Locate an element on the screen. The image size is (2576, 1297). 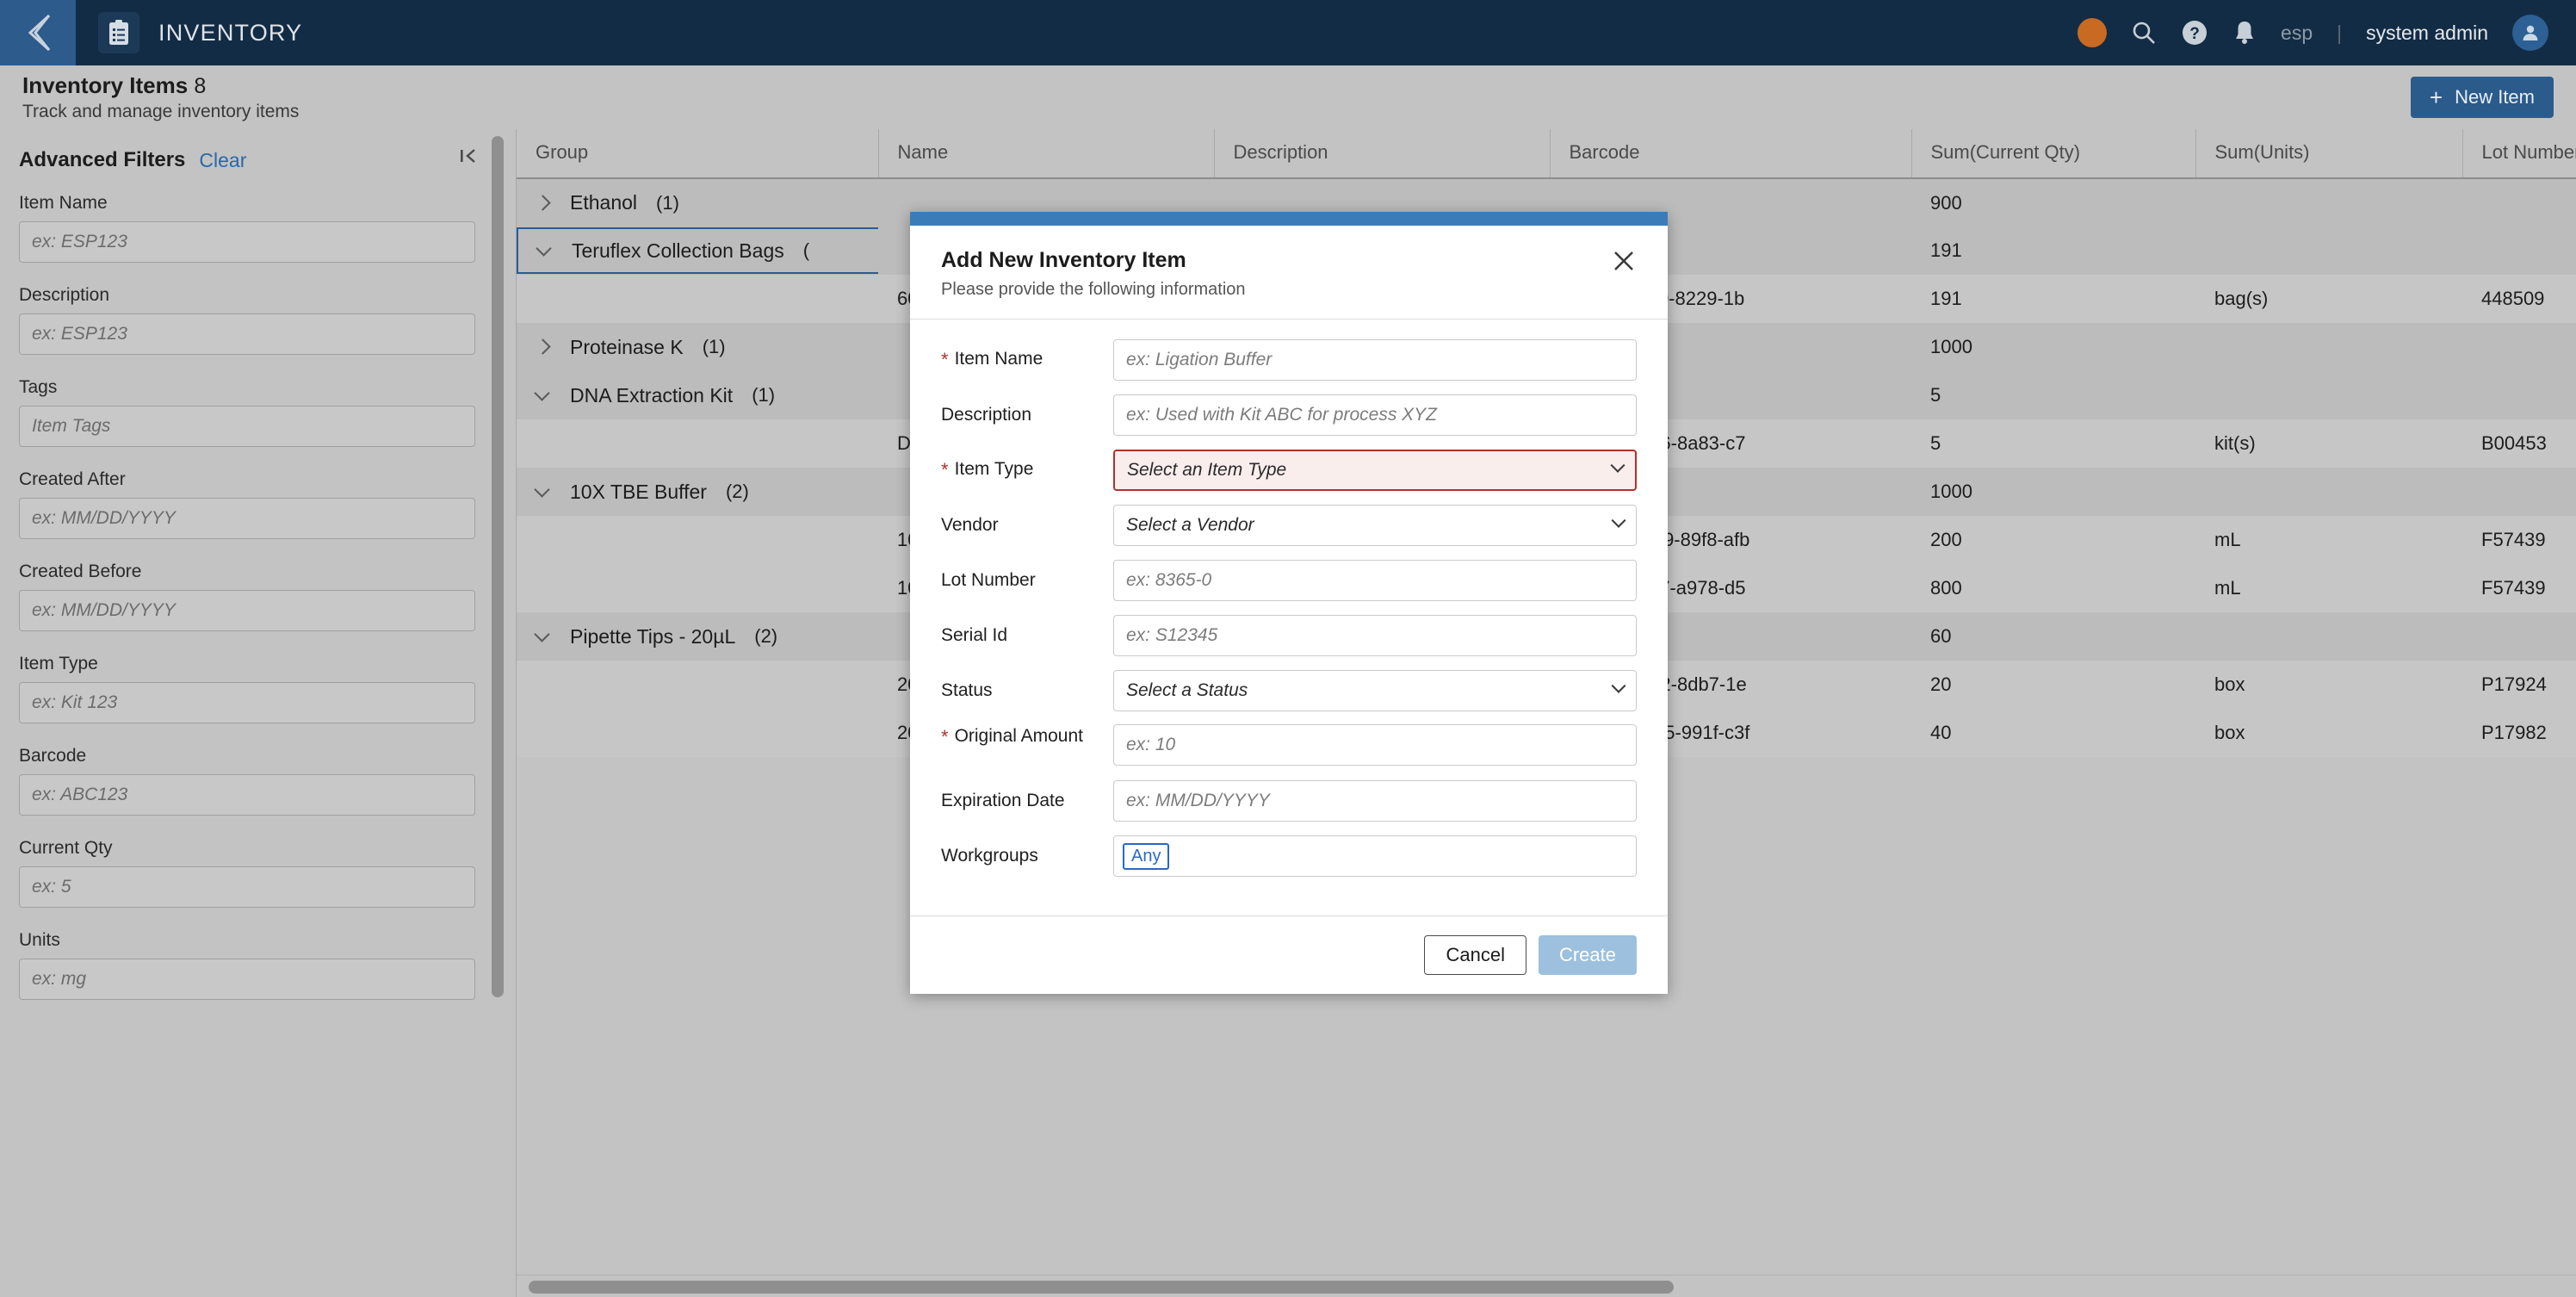
user-avatar-icon is located at coordinates (2530, 33).